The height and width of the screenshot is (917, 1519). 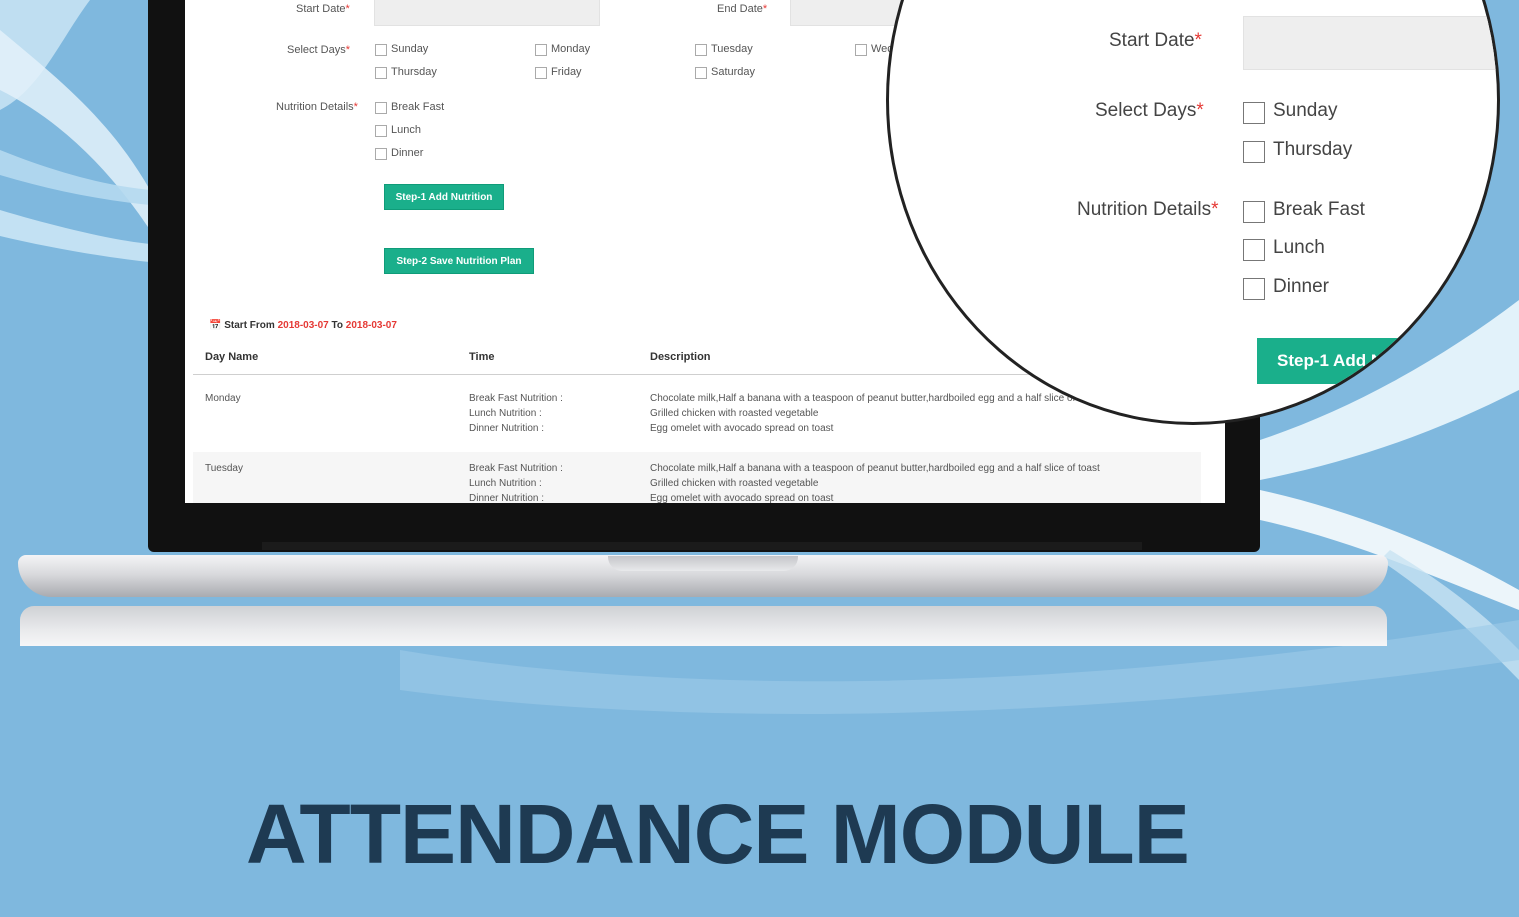 I want to click on checkbox-wednesday, so click(x=861, y=50).